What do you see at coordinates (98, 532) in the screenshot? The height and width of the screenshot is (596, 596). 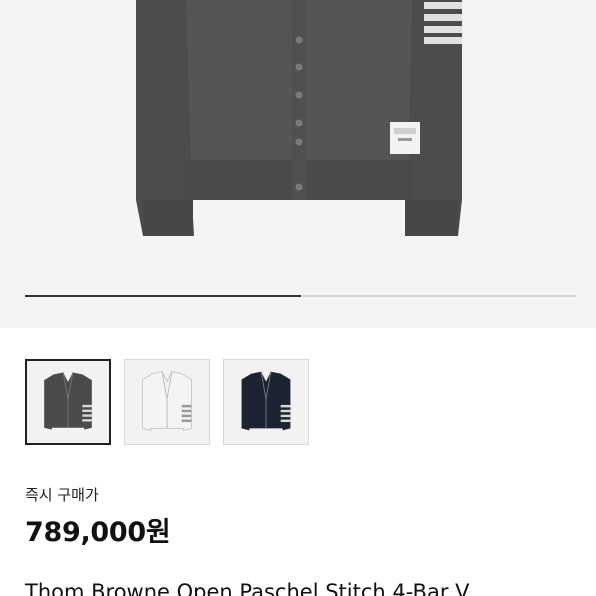 I see `price-value: 789,000원` at bounding box center [98, 532].